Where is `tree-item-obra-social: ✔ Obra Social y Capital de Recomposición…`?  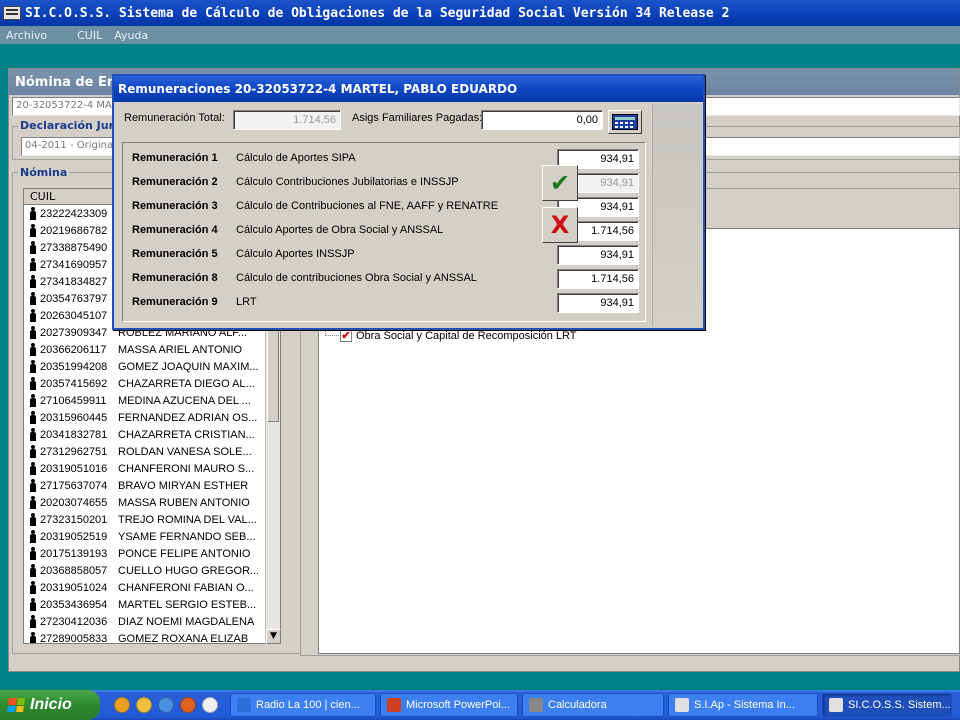 tree-item-obra-social: ✔ Obra Social y Capital de Recomposición… is located at coordinates (458, 336).